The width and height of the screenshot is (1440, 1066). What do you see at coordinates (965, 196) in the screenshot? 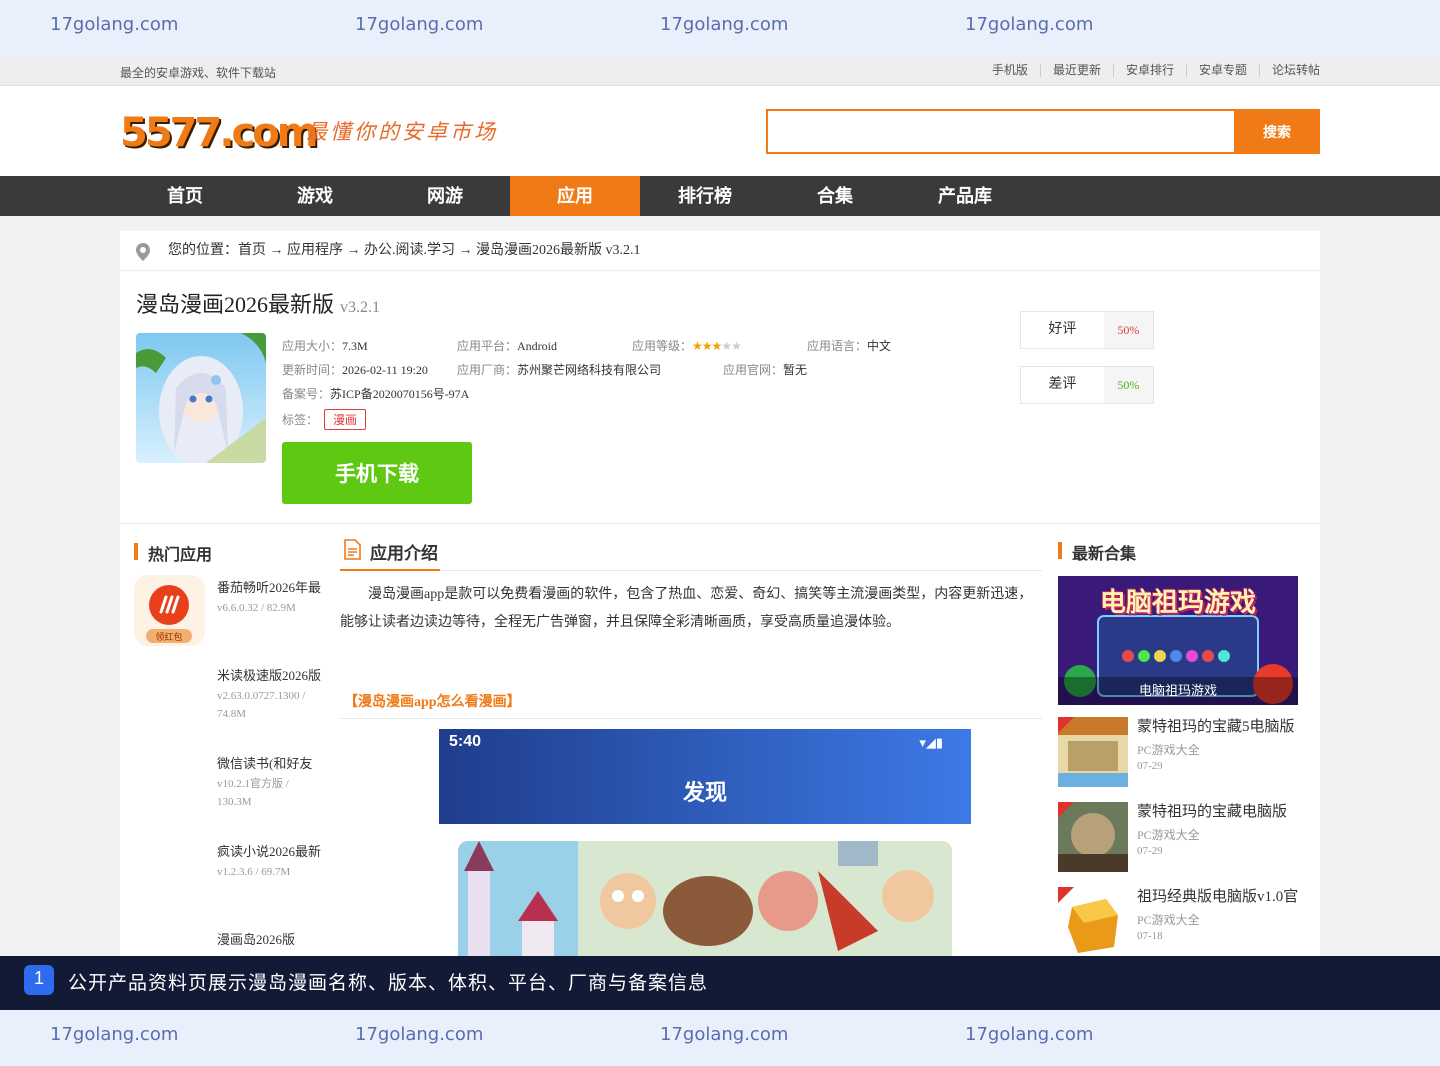
I see `nav-item-products: 产品库` at bounding box center [965, 196].